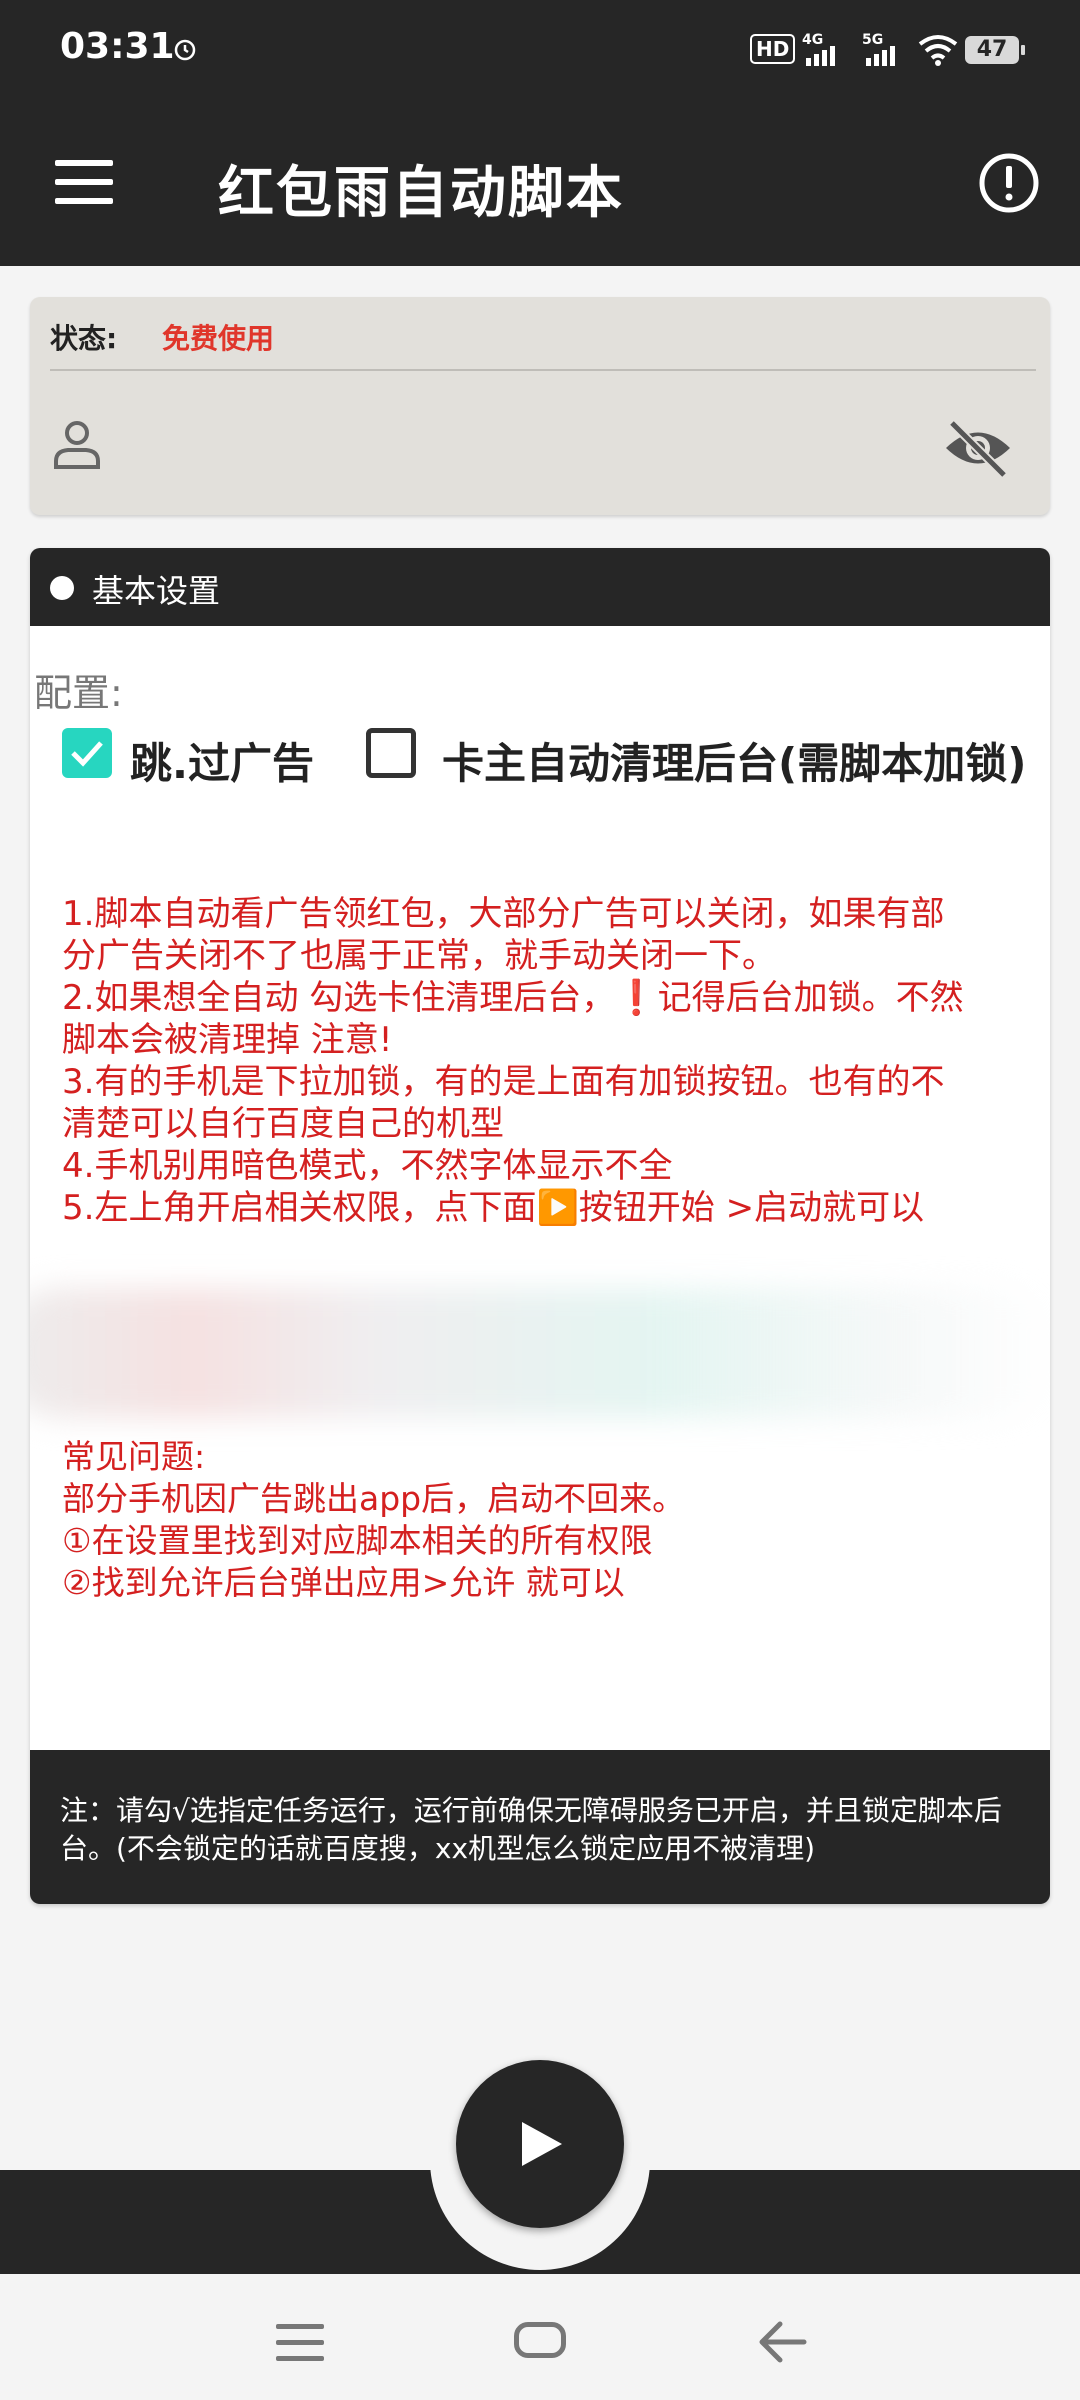 Image resolution: width=1080 pixels, height=2400 pixels. What do you see at coordinates (374, 1498) in the screenshot?
I see `faq-line: 部分手机因广告跳出app后，启动不回来。` at bounding box center [374, 1498].